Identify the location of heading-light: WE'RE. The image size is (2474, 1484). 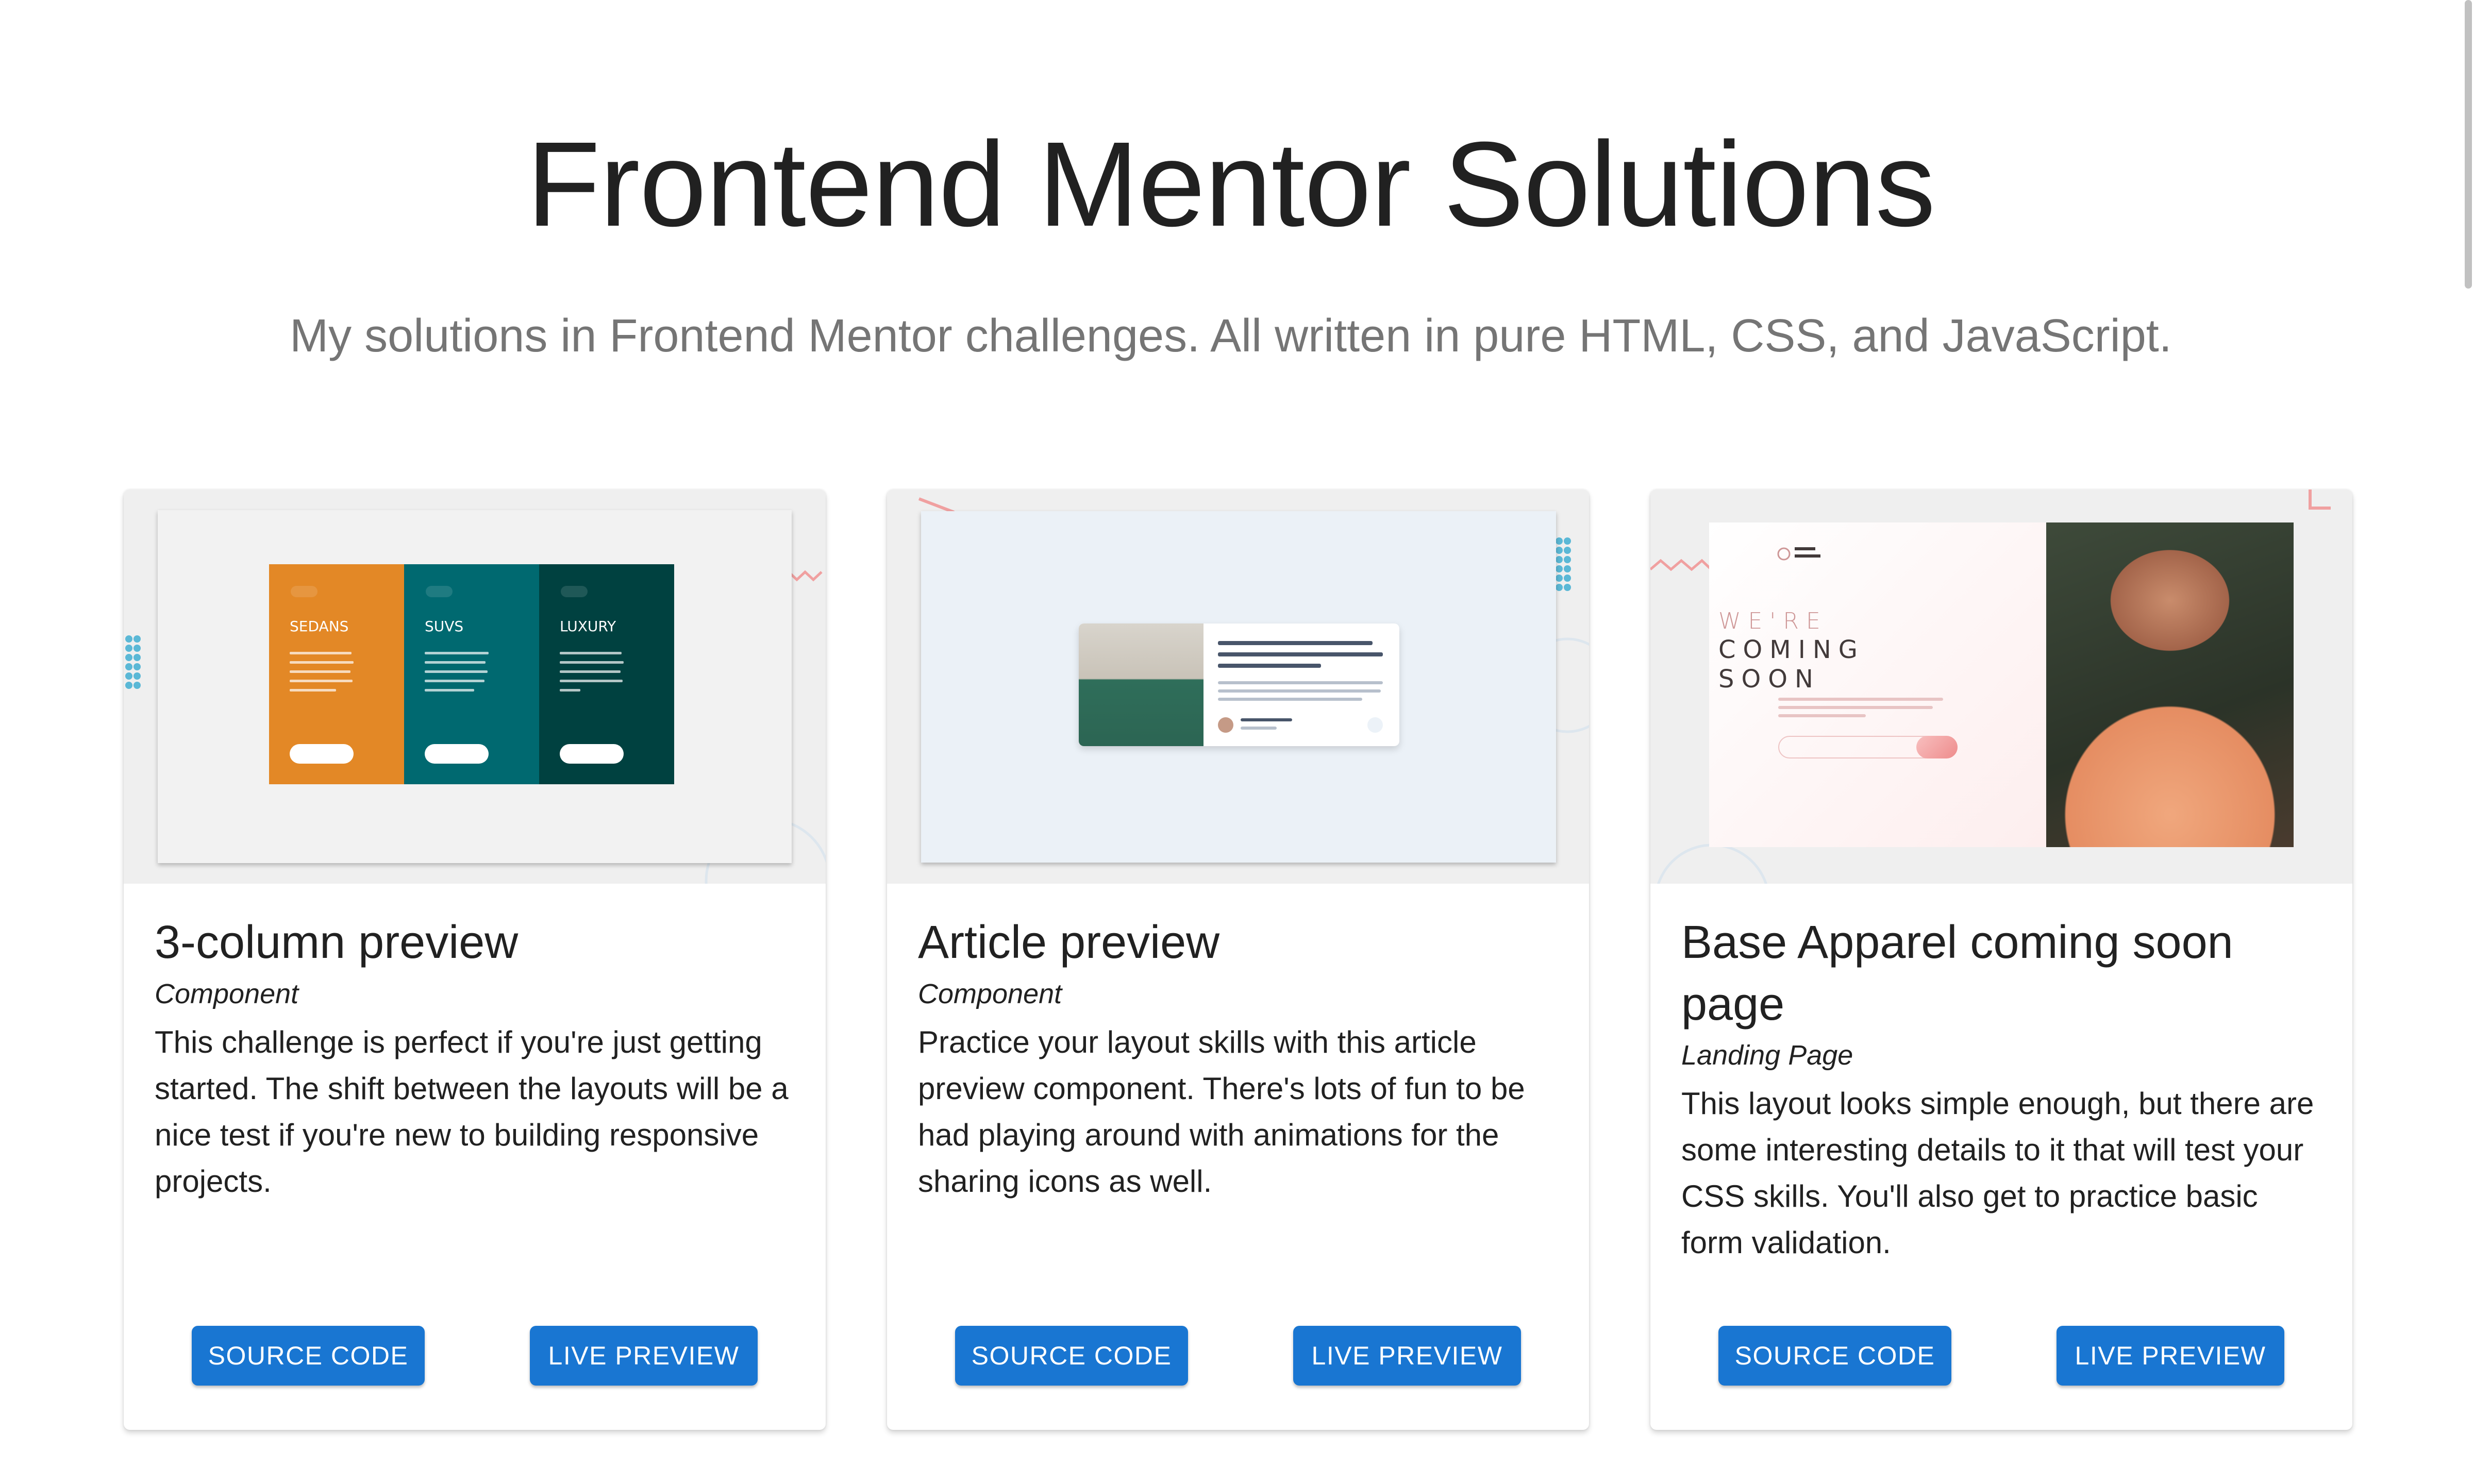
(1773, 621).